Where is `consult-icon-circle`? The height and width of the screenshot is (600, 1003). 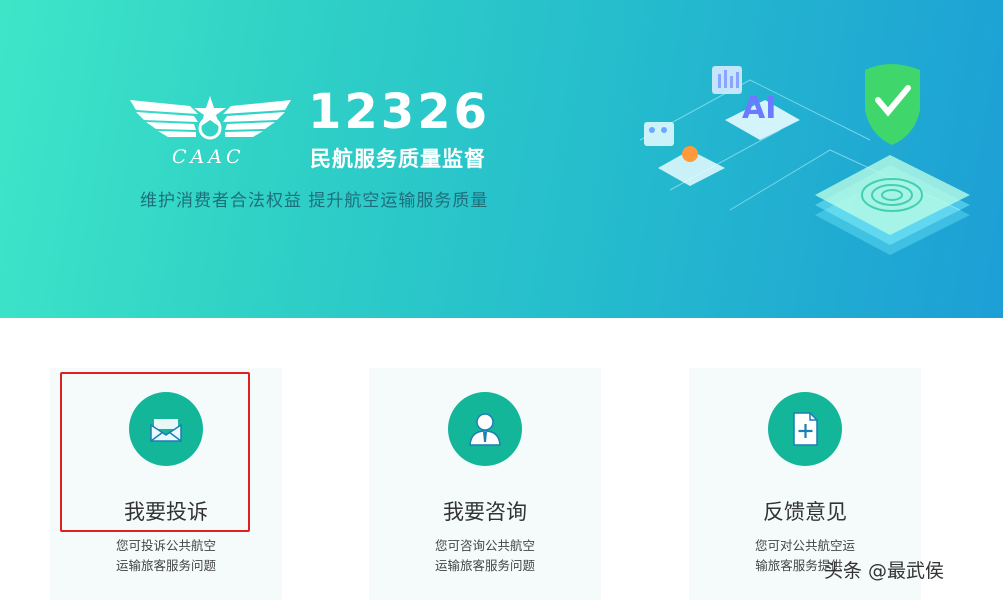
consult-icon-circle is located at coordinates (485, 429).